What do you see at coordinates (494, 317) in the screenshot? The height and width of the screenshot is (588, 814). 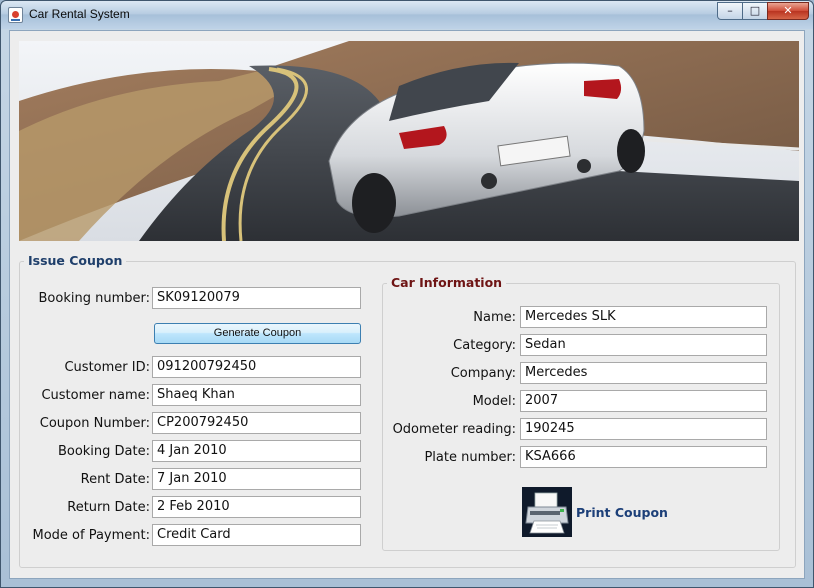 I see `car-name-label: Name:` at bounding box center [494, 317].